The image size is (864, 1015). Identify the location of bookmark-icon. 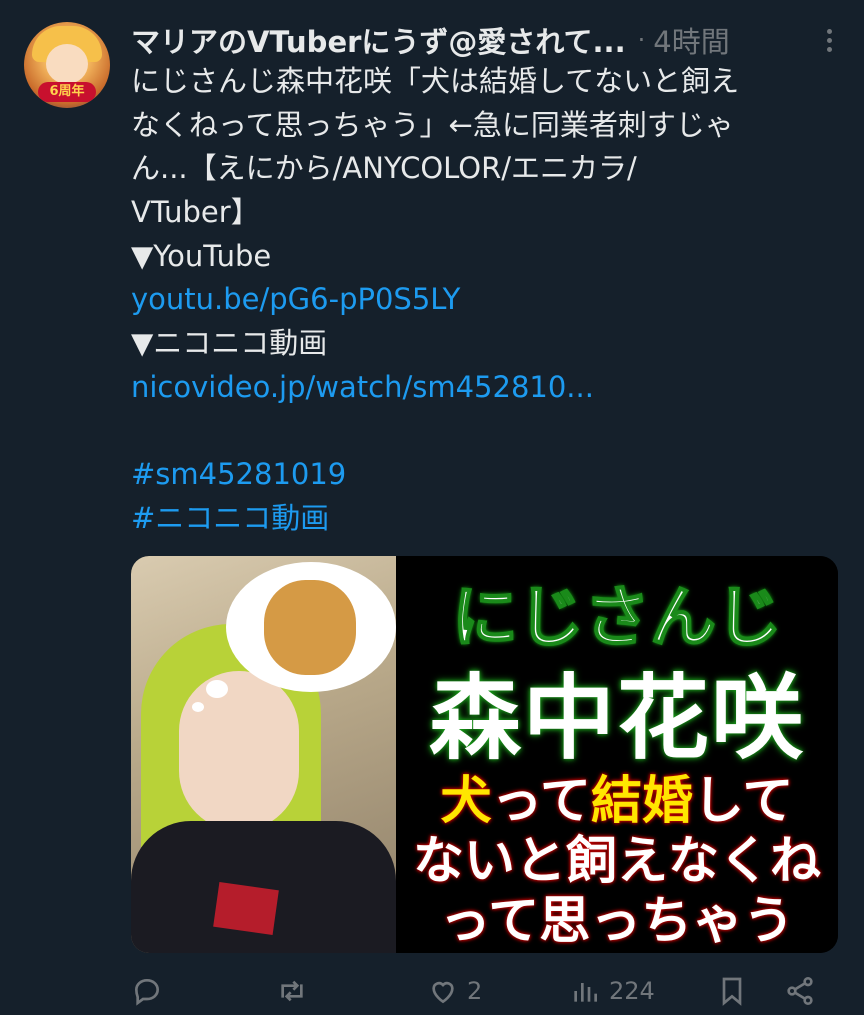
(732, 991).